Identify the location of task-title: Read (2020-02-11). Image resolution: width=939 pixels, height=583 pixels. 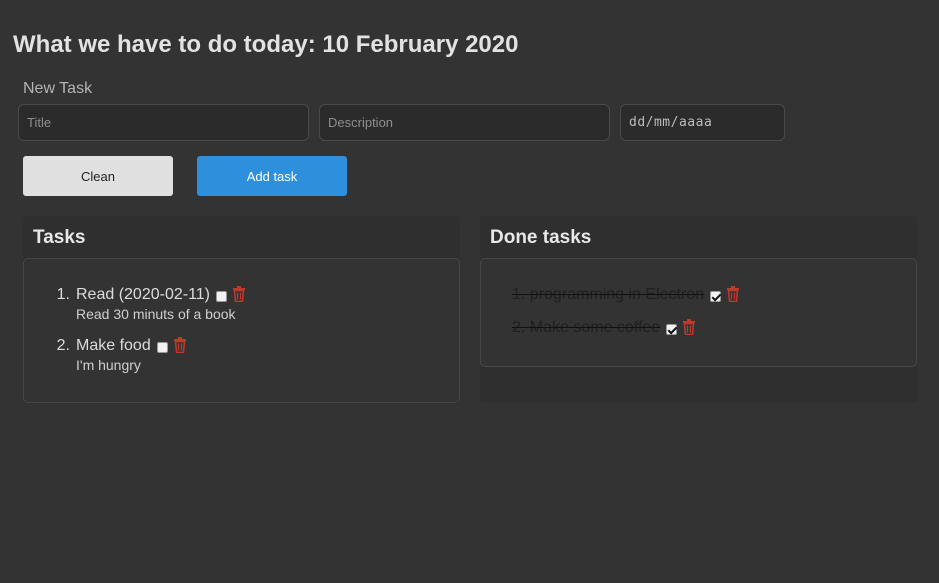
(143, 294).